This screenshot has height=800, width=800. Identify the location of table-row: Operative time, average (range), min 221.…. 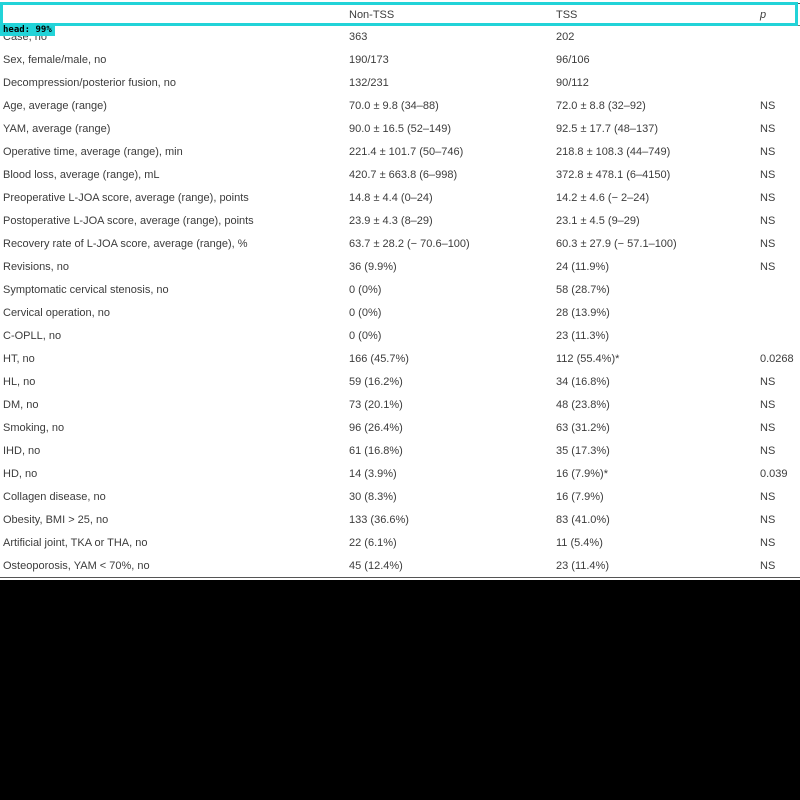
(400, 152).